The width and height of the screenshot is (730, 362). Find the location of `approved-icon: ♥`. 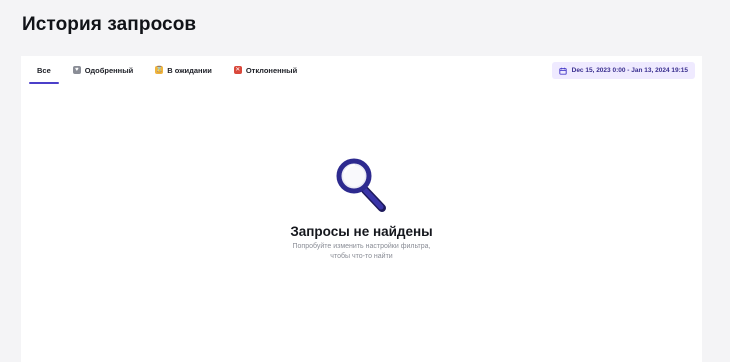

approved-icon: ♥ is located at coordinates (76, 70).